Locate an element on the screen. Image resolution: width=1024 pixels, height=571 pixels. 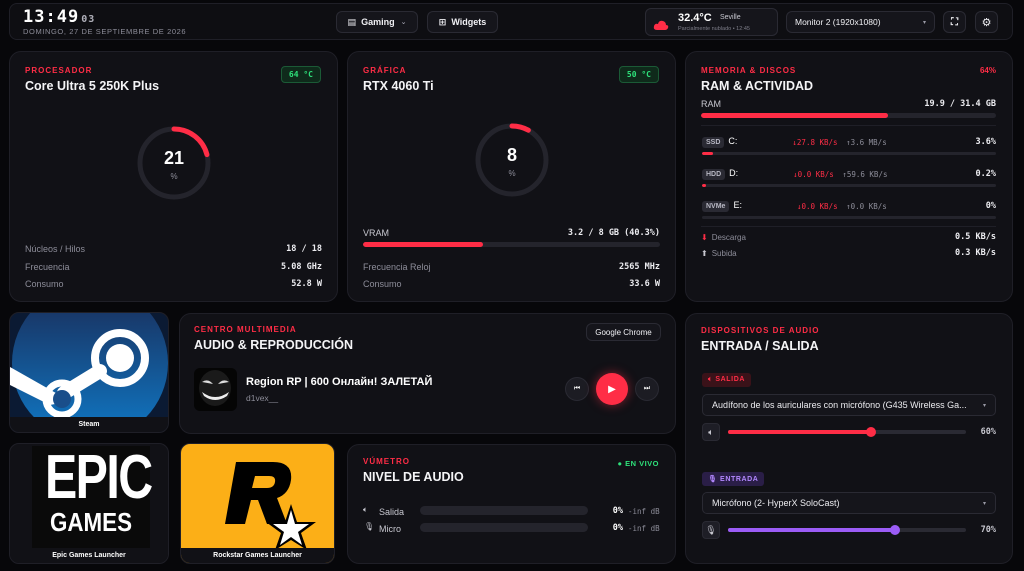
widgets-button: ⊞ Widgets is located at coordinates (462, 22).